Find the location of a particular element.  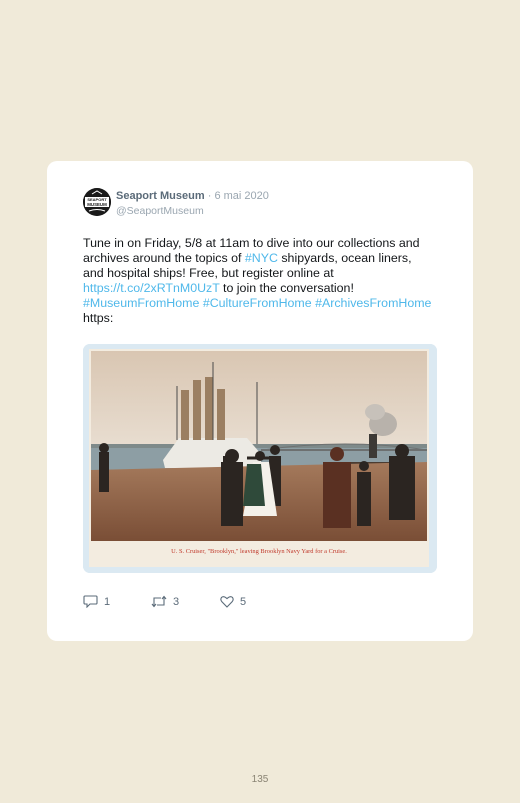

tweet-date: 6 mai 2020 is located at coordinates (241, 196).